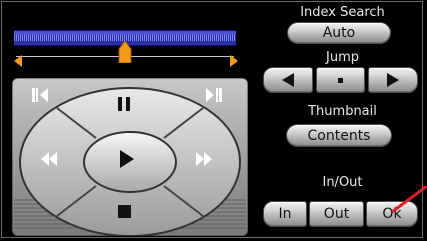  Describe the element at coordinates (336, 214) in the screenshot. I see `out-button: Out` at that location.